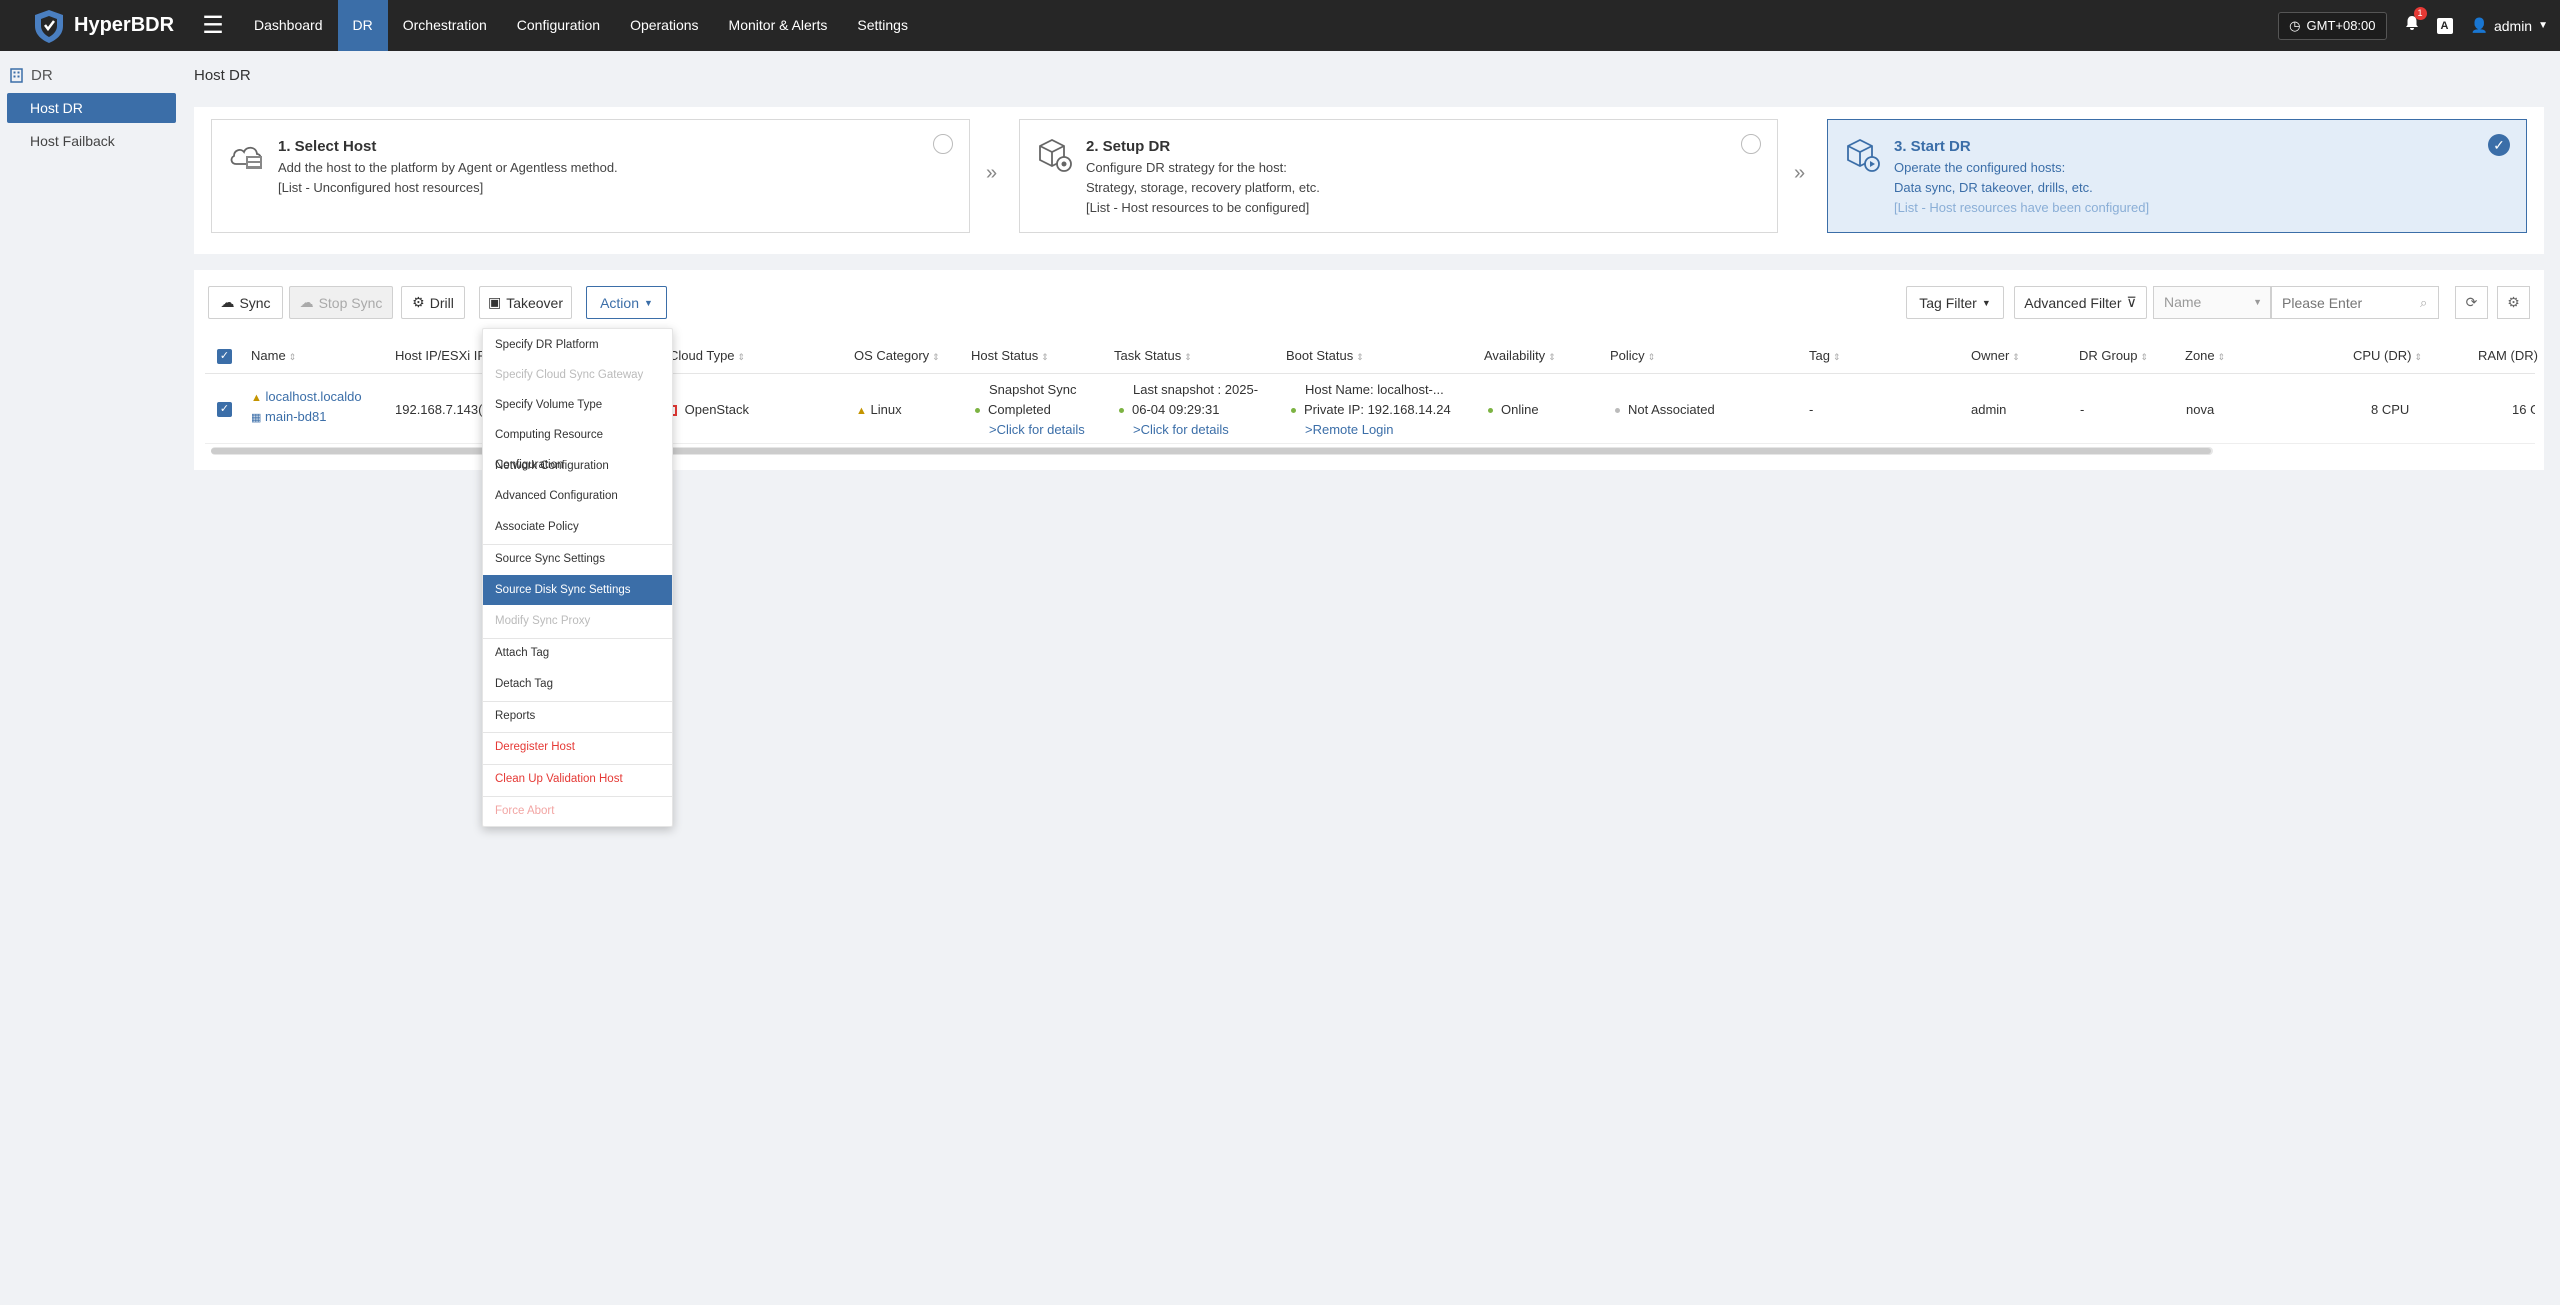 The width and height of the screenshot is (2560, 1305). I want to click on menu-item-deregister-host: Deregister Host, so click(577, 747).